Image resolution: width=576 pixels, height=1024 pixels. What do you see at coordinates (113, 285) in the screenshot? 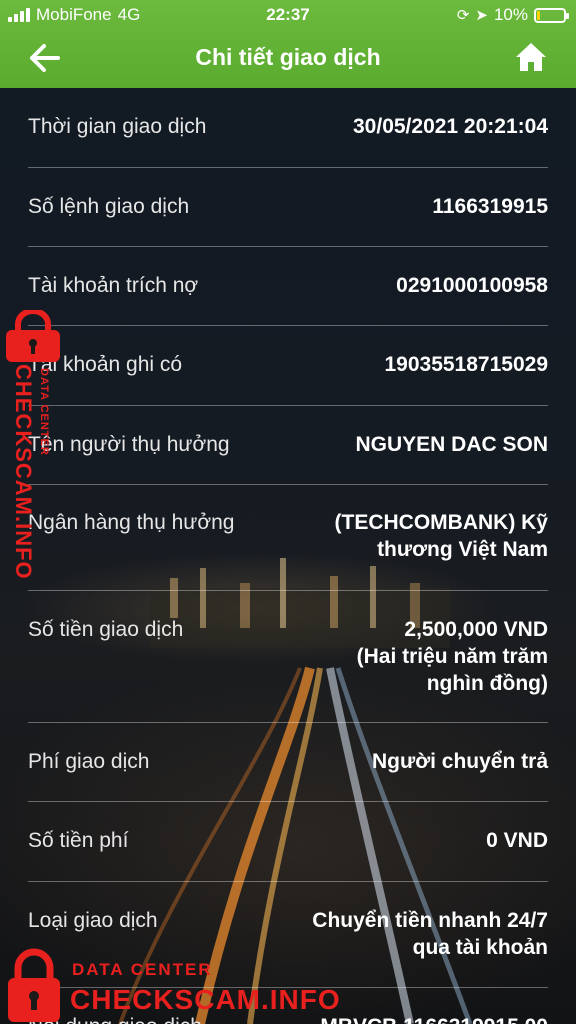
I see `detail-label: Tài khoản trích nợ` at bounding box center [113, 285].